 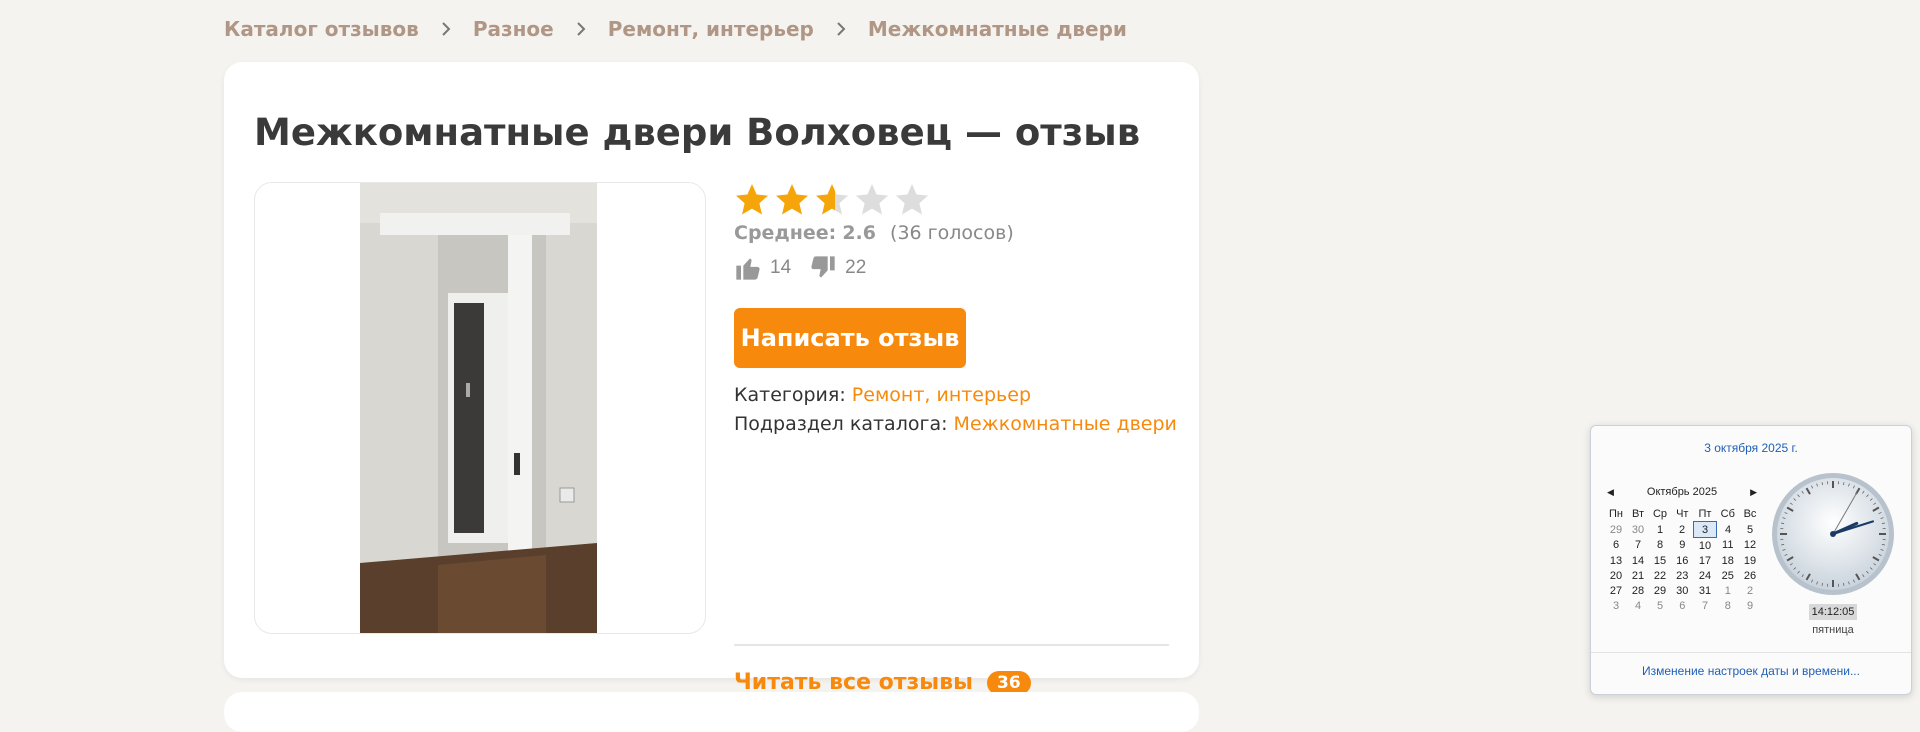 What do you see at coordinates (850, 338) in the screenshot?
I see `write-review-button: Написать отзыв` at bounding box center [850, 338].